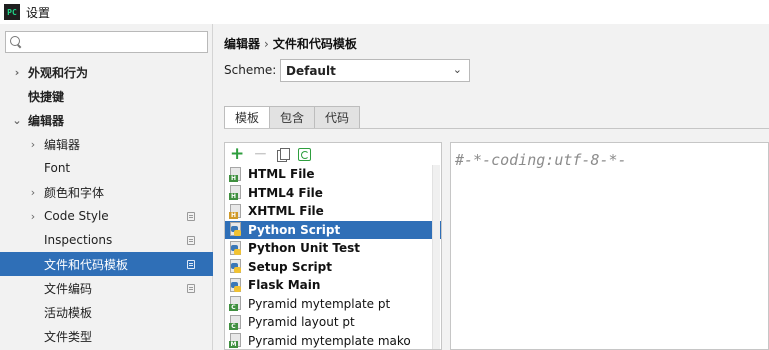 The width and height of the screenshot is (769, 350). Describe the element at coordinates (76, 216) in the screenshot. I see `sidebar-item-label: Code Style` at that location.